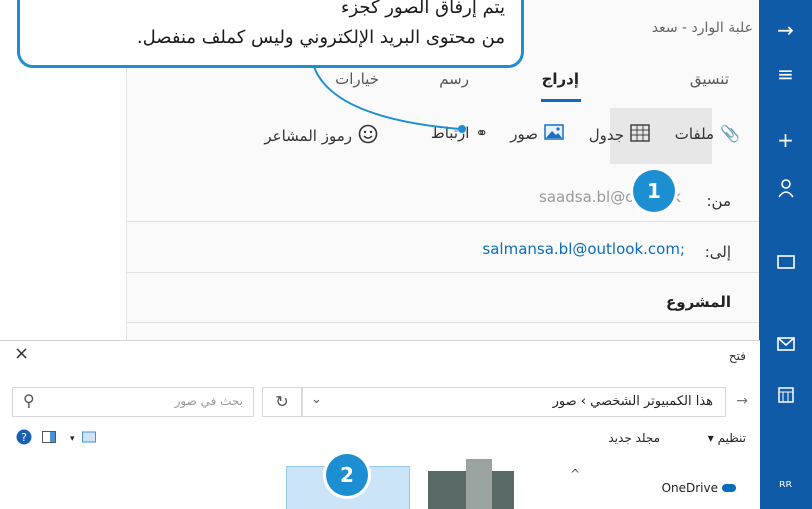 This screenshot has height=509, width=812. I want to click on preview-pane-icon, so click(49, 438).